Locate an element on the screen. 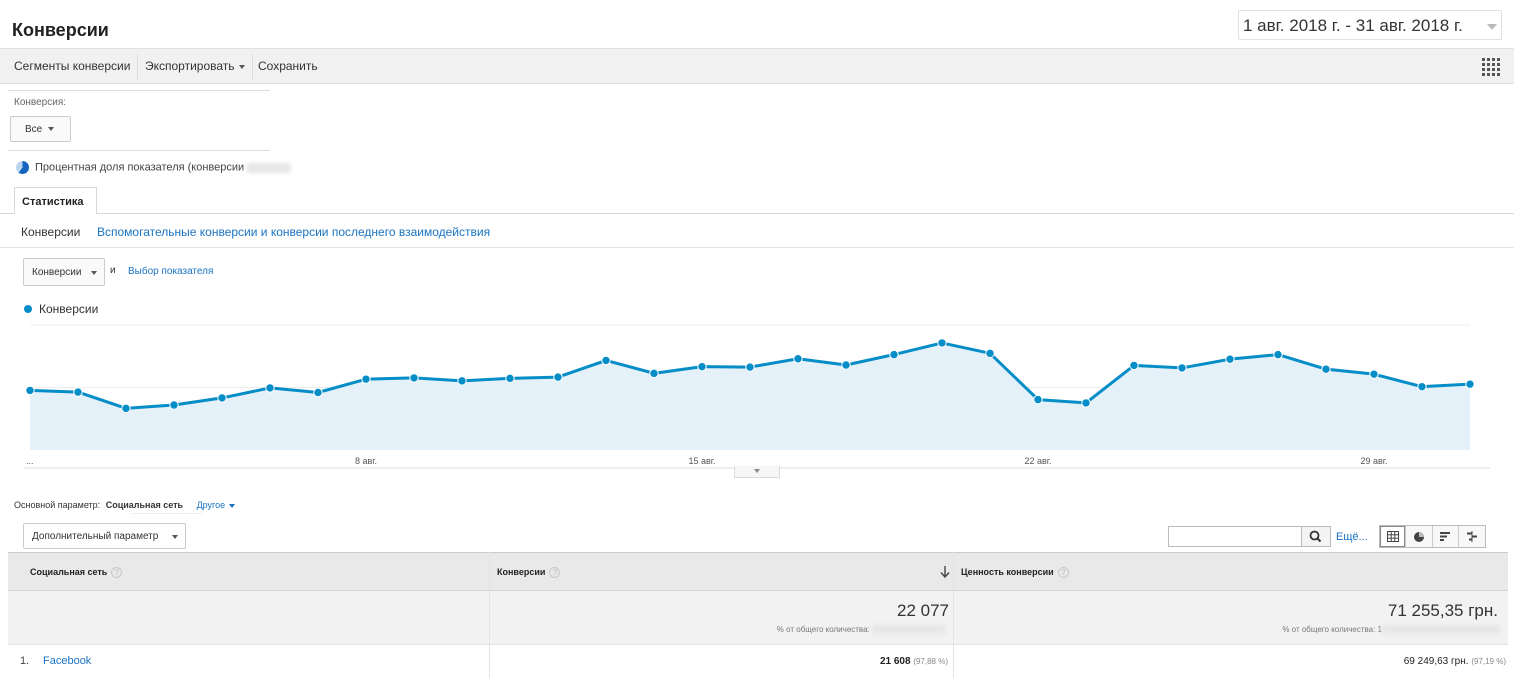 The height and width of the screenshot is (678, 1514). total-value-share-label: % от общего количества: 1 is located at coordinates (1332, 629).